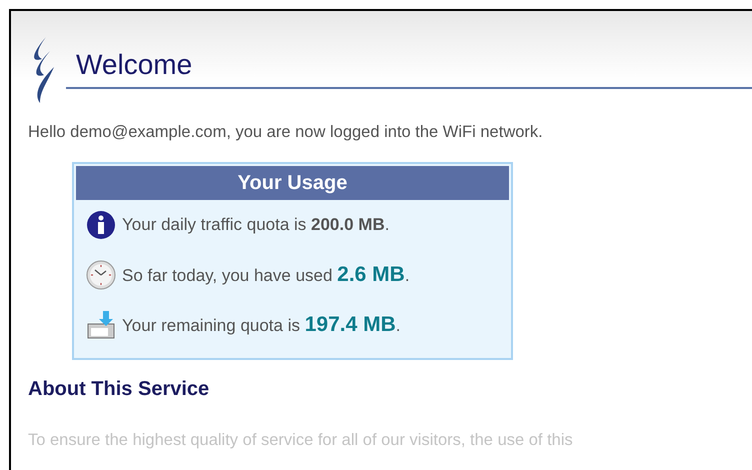 This screenshot has width=752, height=470. What do you see at coordinates (134, 64) in the screenshot?
I see `page-title: Welcome` at bounding box center [134, 64].